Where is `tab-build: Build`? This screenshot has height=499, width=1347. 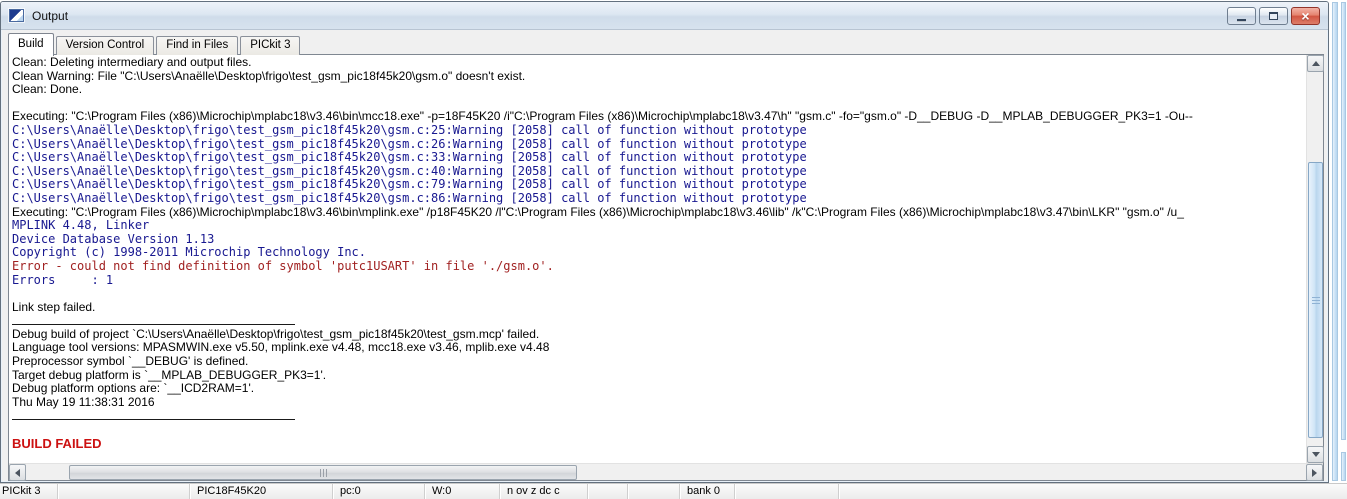
tab-build: Build is located at coordinates (31, 44).